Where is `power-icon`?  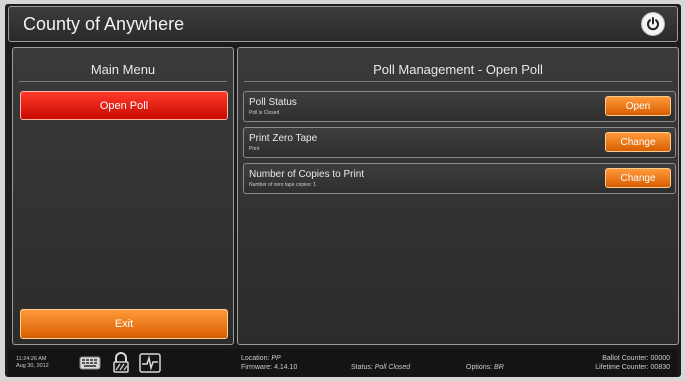 power-icon is located at coordinates (653, 24).